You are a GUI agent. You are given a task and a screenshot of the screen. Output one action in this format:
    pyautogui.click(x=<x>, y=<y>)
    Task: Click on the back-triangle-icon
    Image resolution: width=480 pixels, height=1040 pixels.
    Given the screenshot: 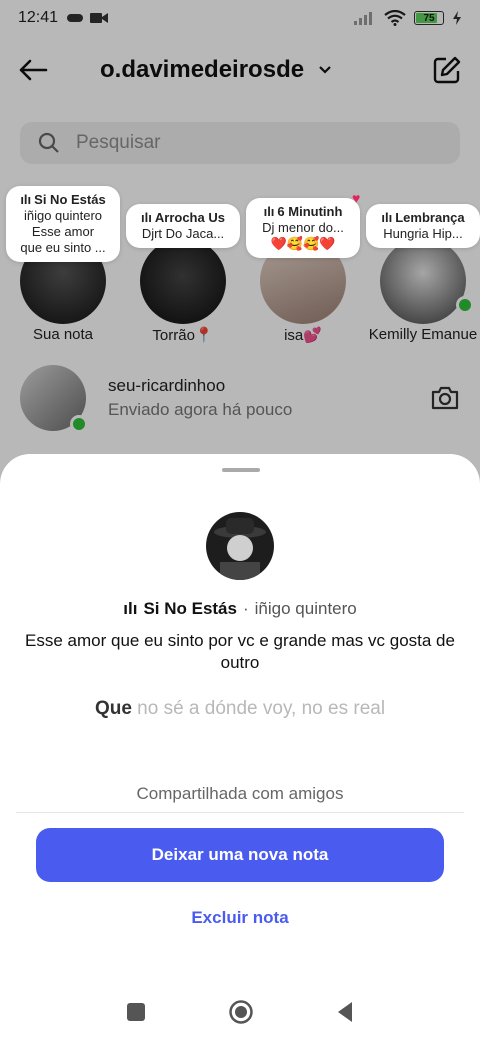 What is the action you would take?
    pyautogui.click(x=345, y=1012)
    